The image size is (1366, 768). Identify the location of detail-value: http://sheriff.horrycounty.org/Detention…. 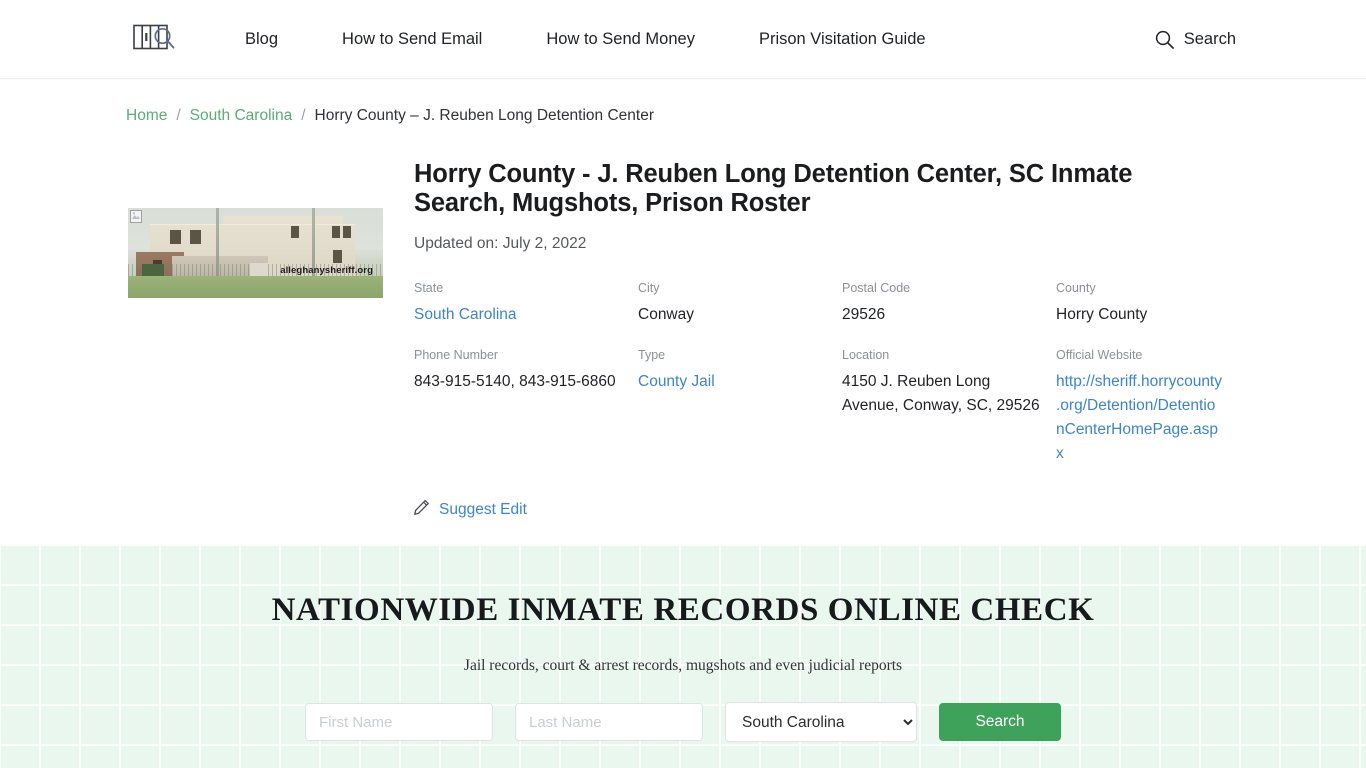
(1139, 418).